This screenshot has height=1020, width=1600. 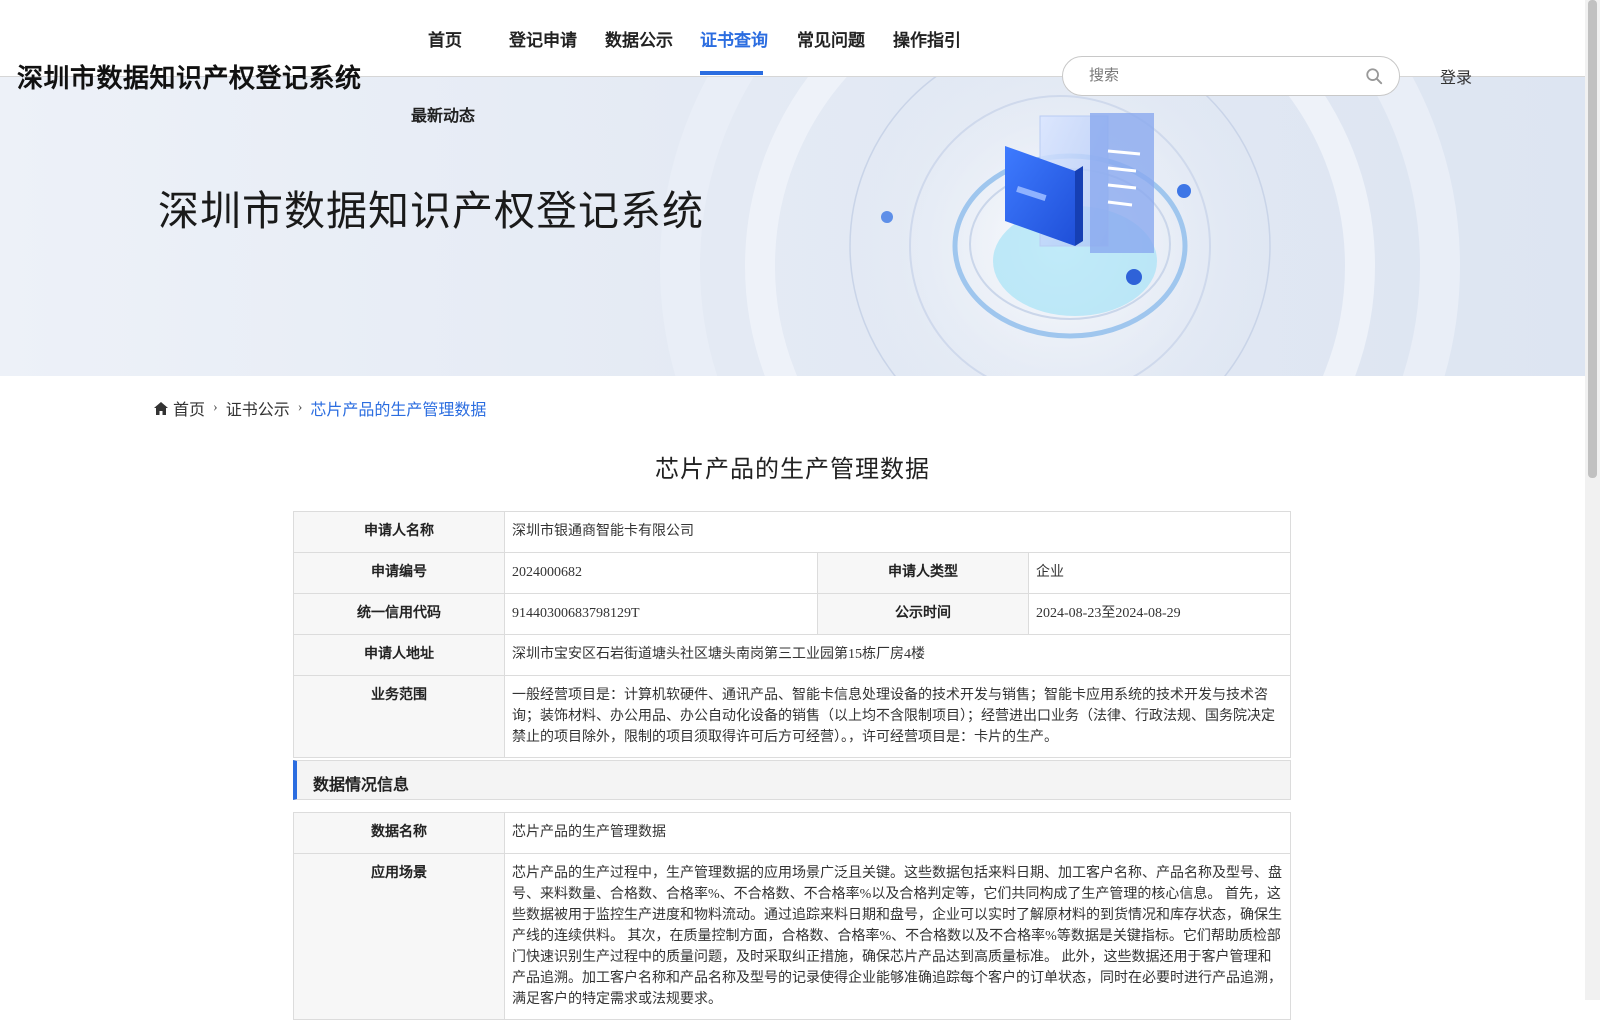 I want to click on breadcrumb-home: 首页, so click(x=189, y=408).